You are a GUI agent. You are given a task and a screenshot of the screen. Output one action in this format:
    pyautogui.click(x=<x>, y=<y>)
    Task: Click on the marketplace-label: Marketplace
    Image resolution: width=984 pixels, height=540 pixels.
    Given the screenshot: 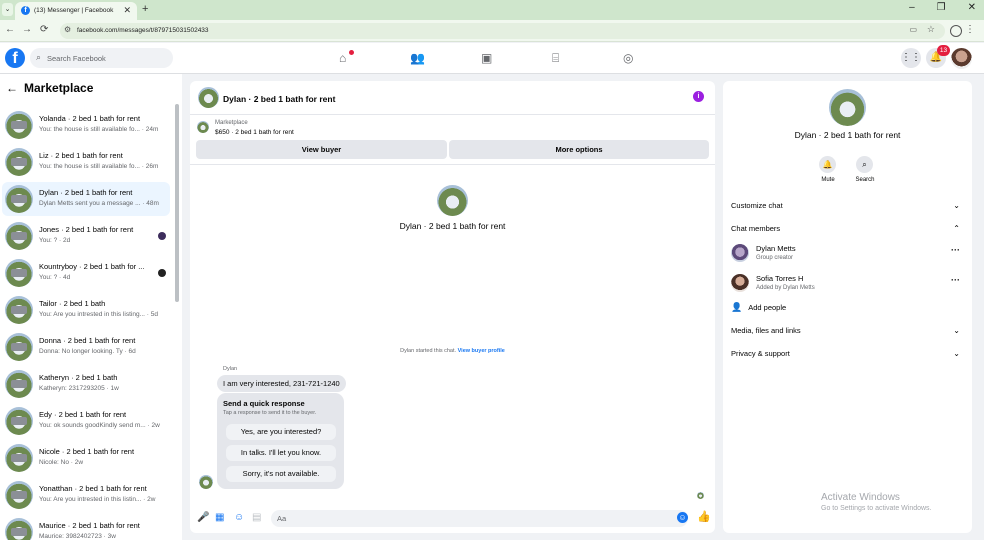 What is the action you would take?
    pyautogui.click(x=231, y=123)
    